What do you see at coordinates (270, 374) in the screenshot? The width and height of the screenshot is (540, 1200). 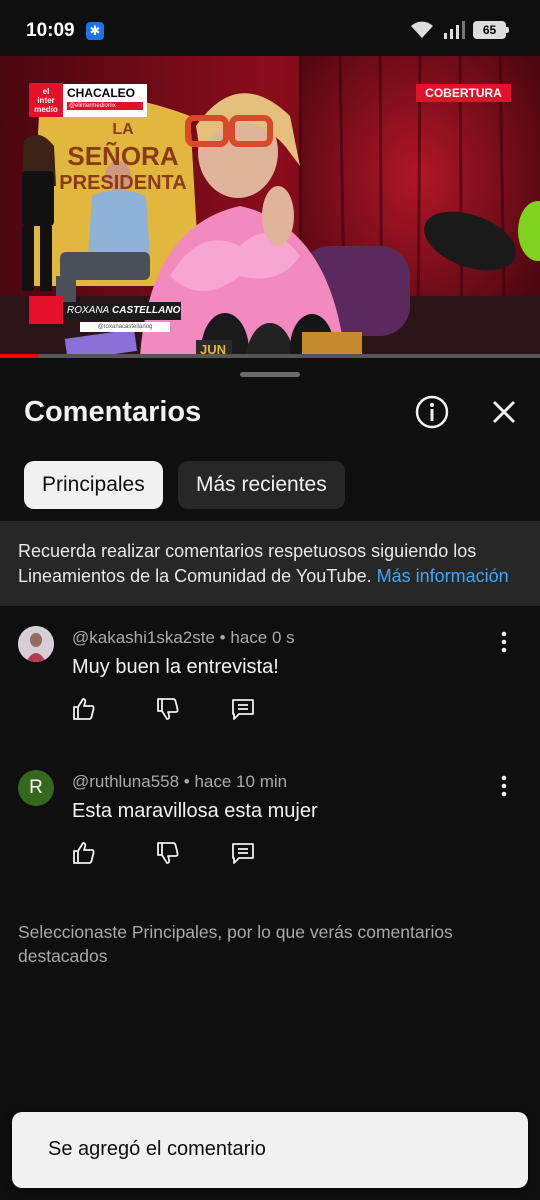 I see `drag-handle` at bounding box center [270, 374].